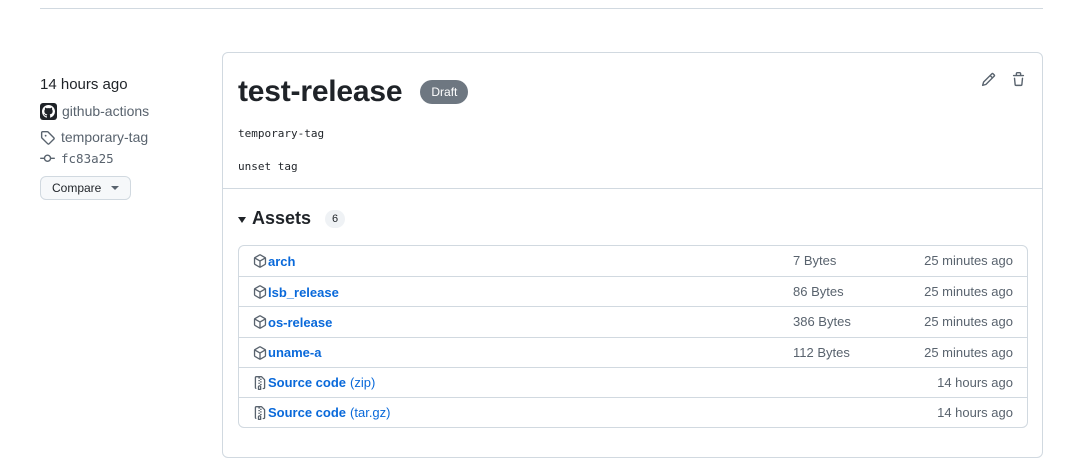 This screenshot has height=474, width=1083. Describe the element at coordinates (335, 218) in the screenshot. I see `assets-count: 6` at that location.